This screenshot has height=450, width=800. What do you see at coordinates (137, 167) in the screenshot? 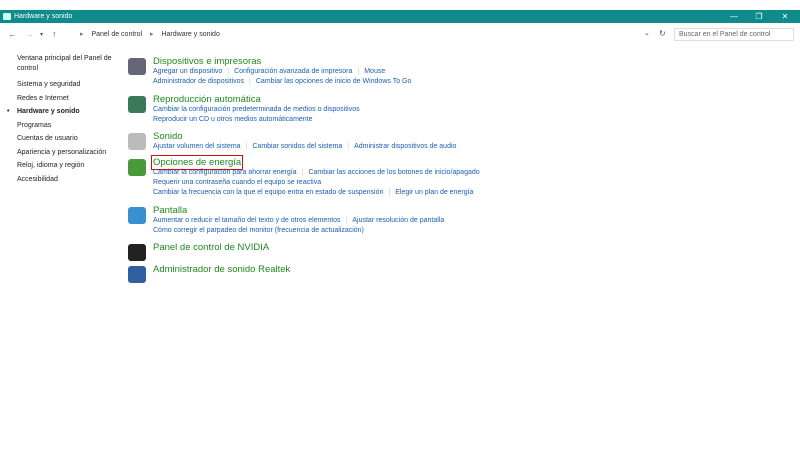
I see `power-icon` at bounding box center [137, 167].